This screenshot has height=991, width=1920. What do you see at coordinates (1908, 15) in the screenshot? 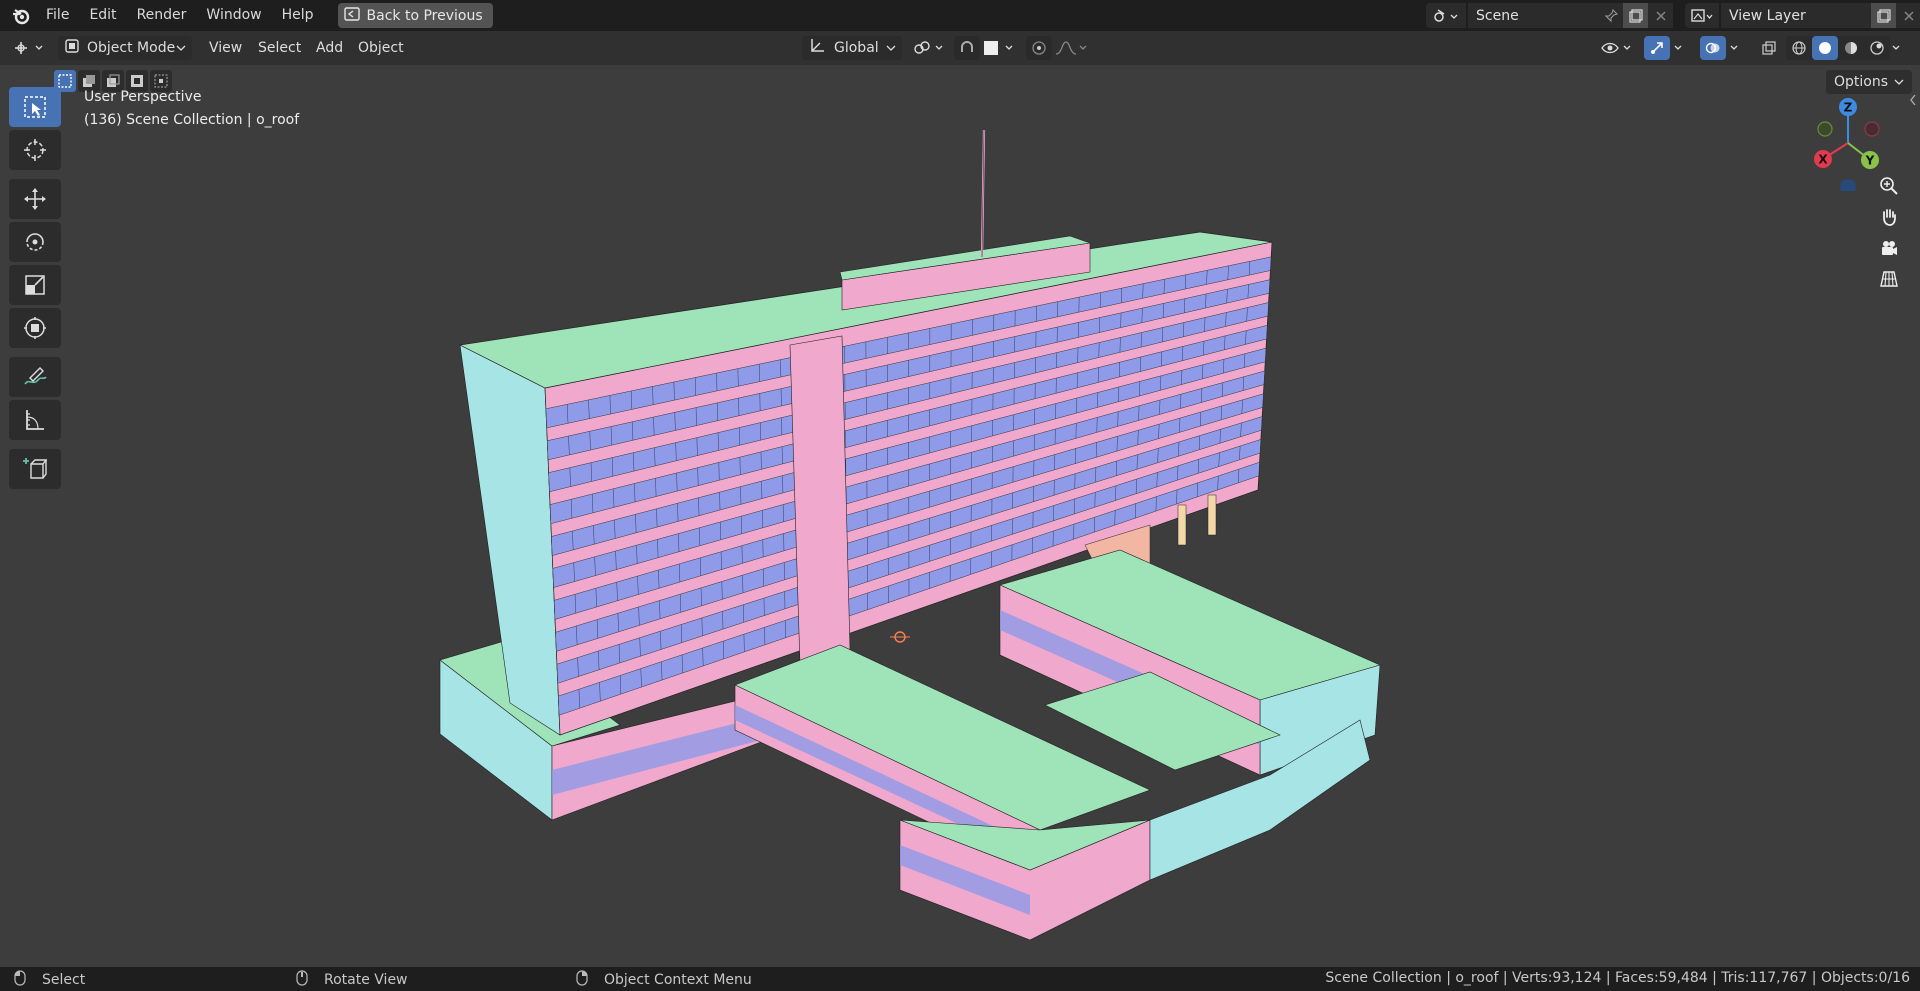
I see `delete-view-layer-icon` at bounding box center [1908, 15].